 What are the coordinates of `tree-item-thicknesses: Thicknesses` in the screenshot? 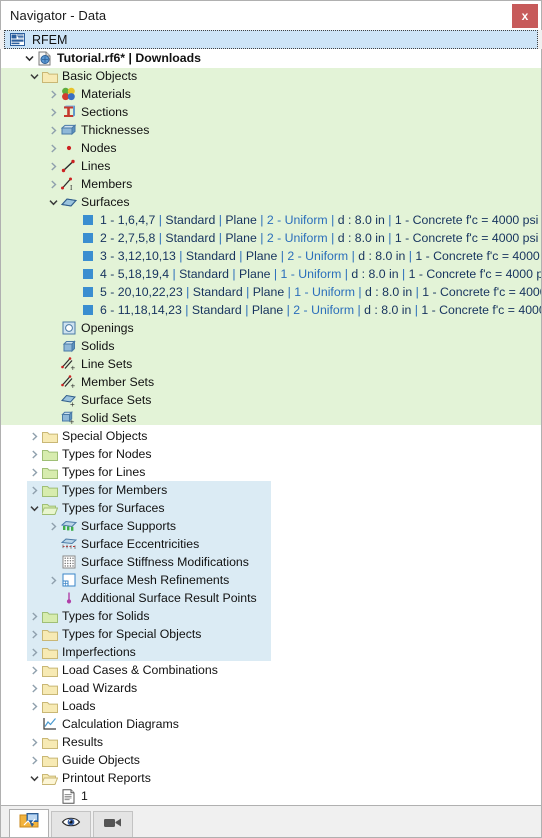 It's located at (271, 130).